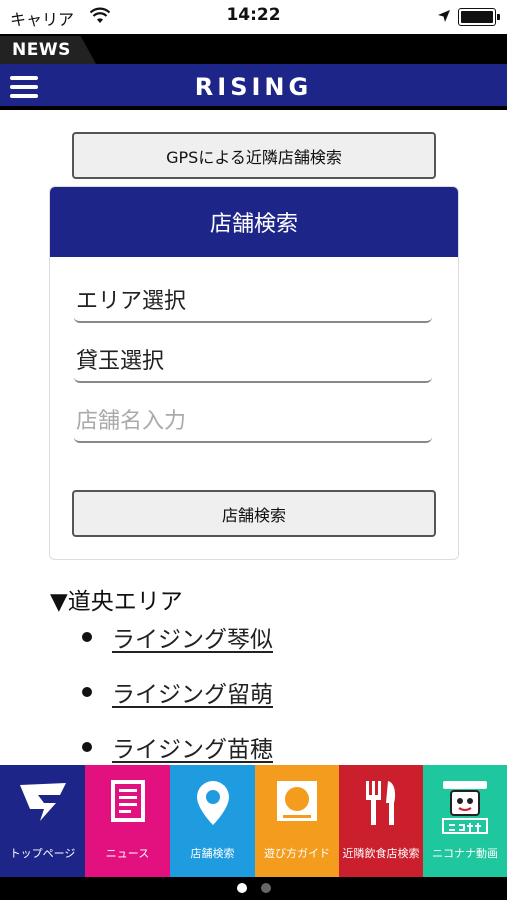  I want to click on logo-icon, so click(42, 802).